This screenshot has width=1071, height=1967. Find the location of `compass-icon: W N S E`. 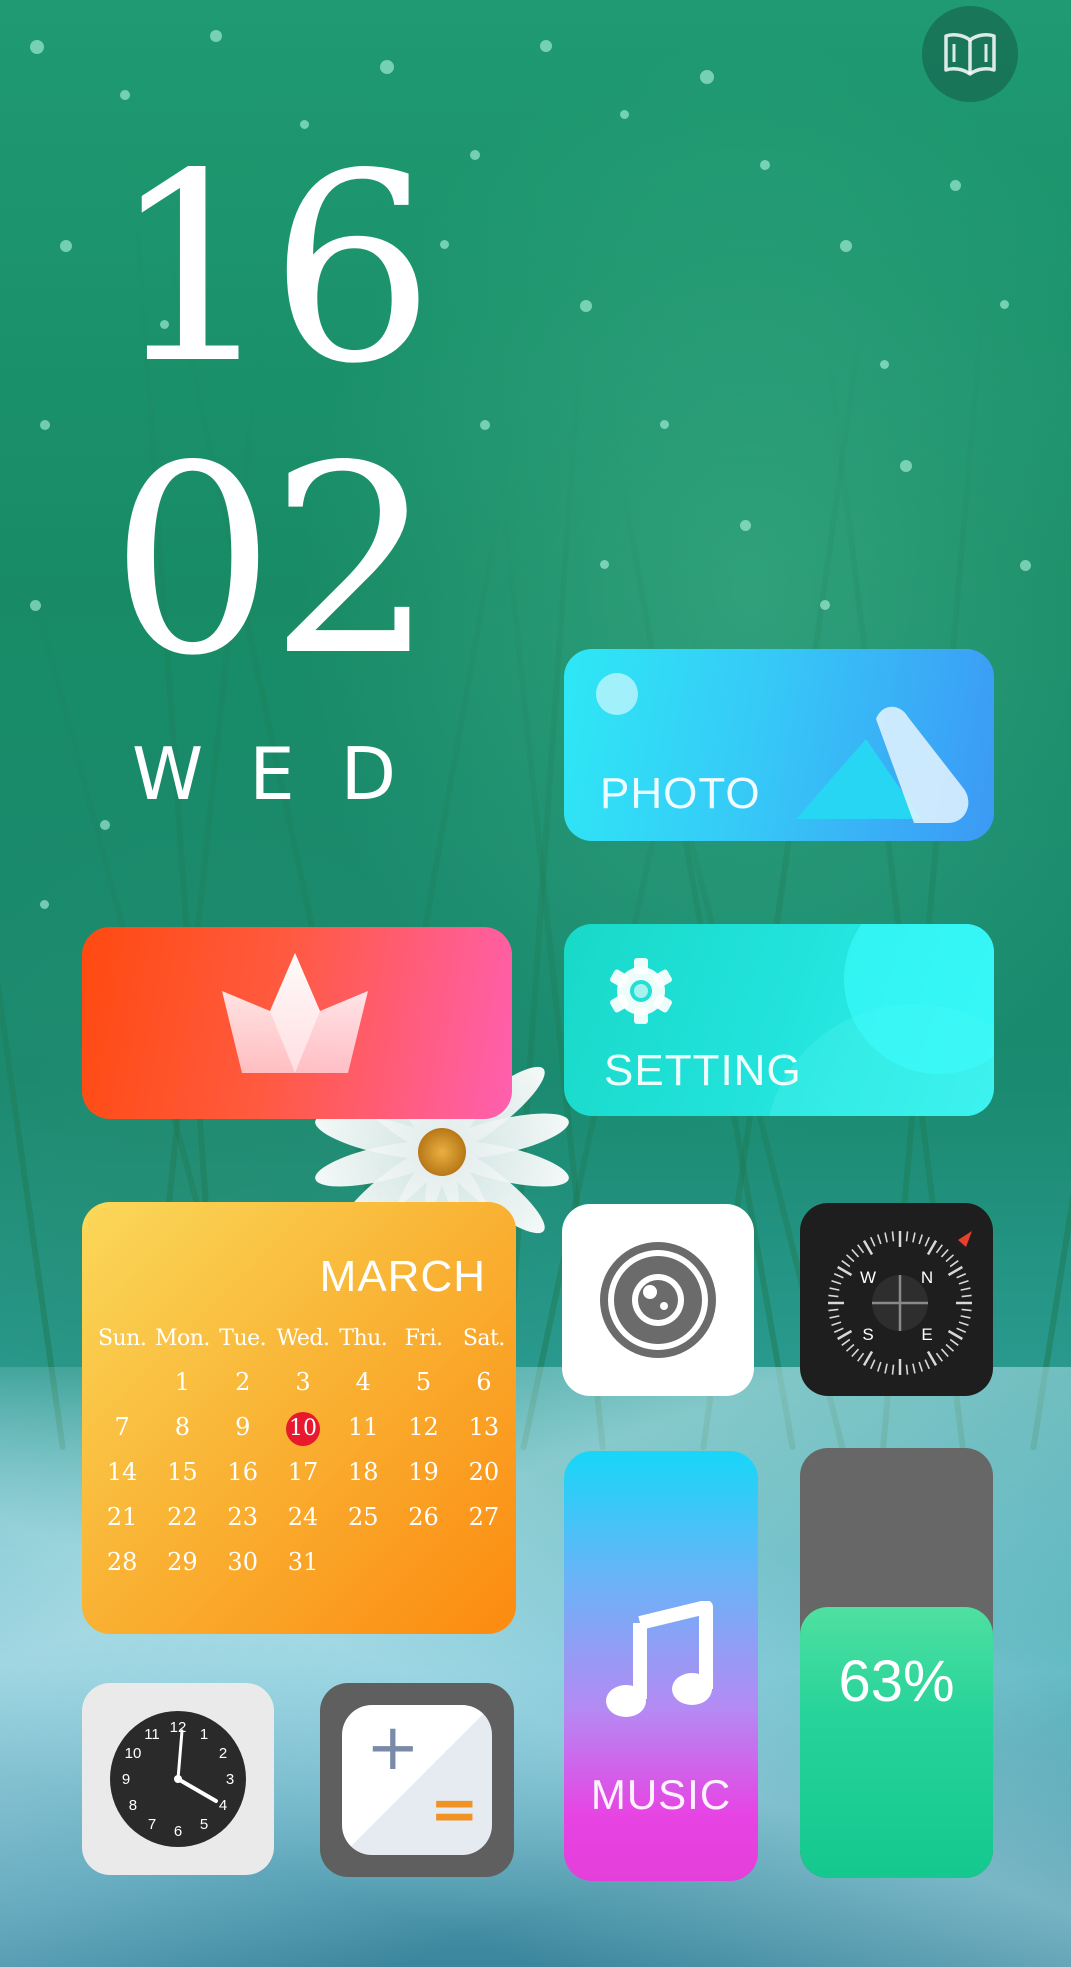

compass-icon: W N S E is located at coordinates (900, 1303).